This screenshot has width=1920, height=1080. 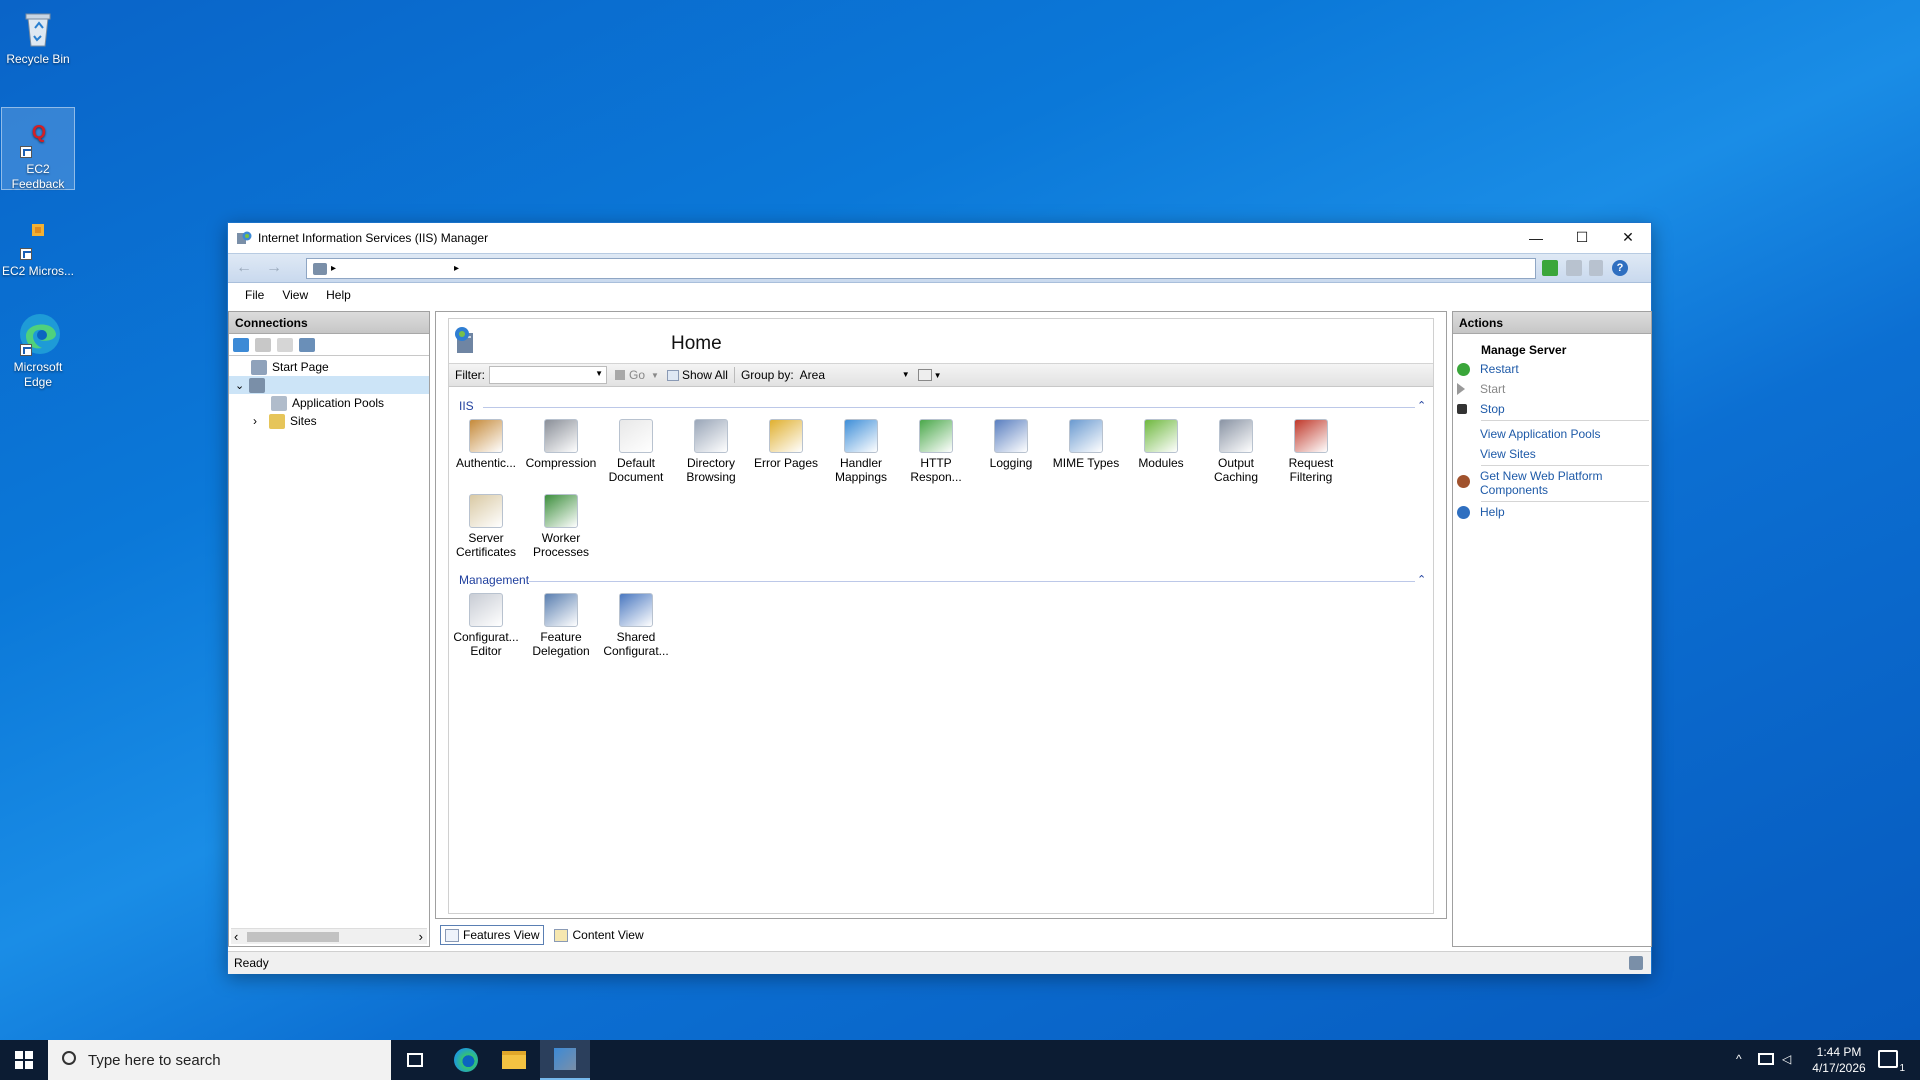 What do you see at coordinates (254, 295) in the screenshot?
I see `menu-file: File` at bounding box center [254, 295].